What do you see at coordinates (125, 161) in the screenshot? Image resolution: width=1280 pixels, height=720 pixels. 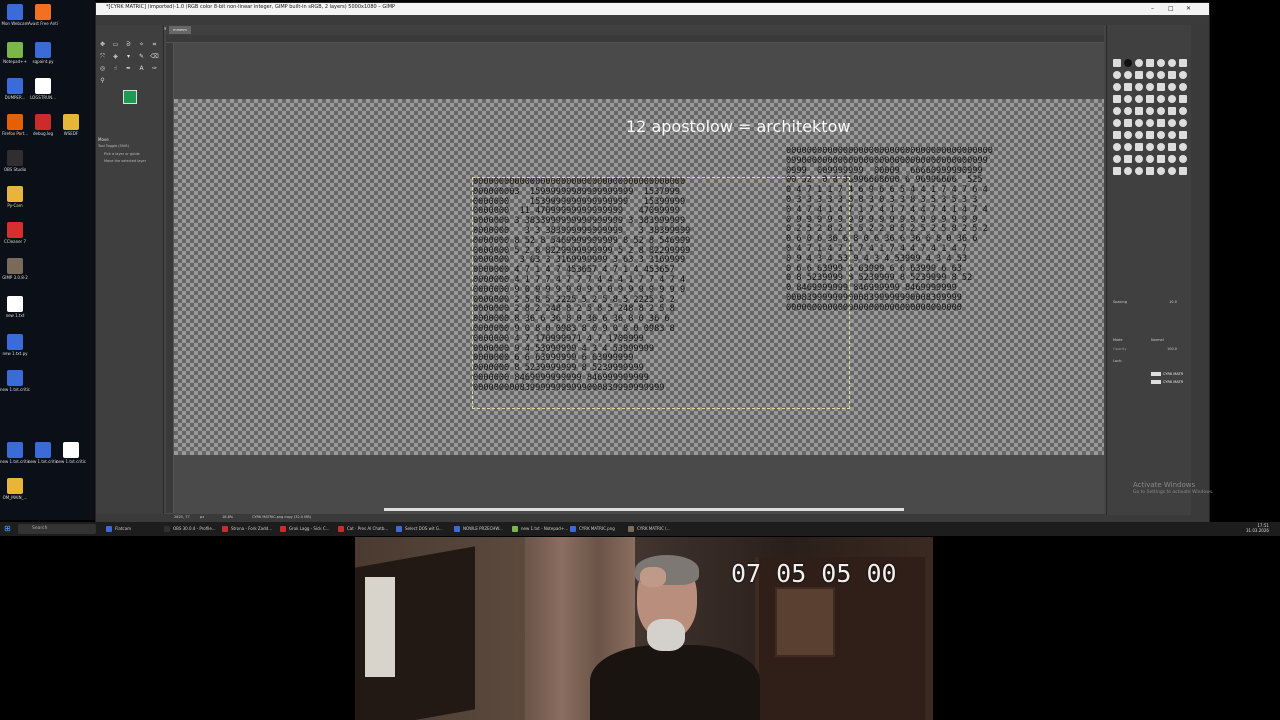 I see `move-layer-option: Move the selected layer` at bounding box center [125, 161].